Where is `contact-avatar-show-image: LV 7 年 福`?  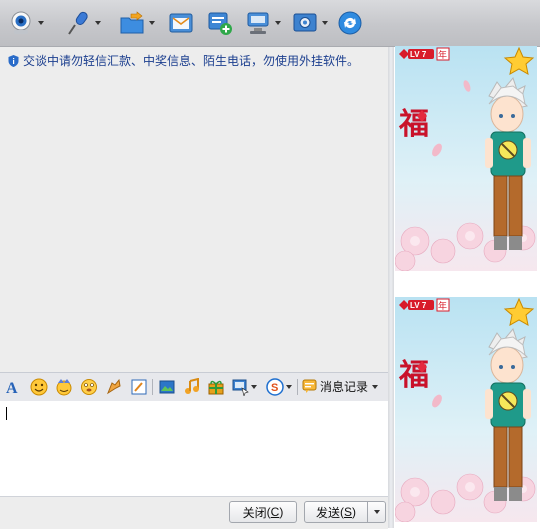
contact-avatar-show-image: LV 7 年 福 is located at coordinates (465, 158).